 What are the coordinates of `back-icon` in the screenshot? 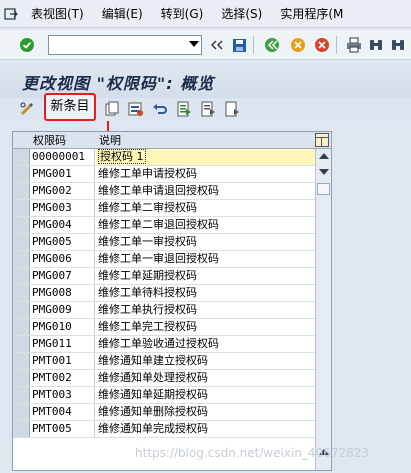 It's located at (272, 45).